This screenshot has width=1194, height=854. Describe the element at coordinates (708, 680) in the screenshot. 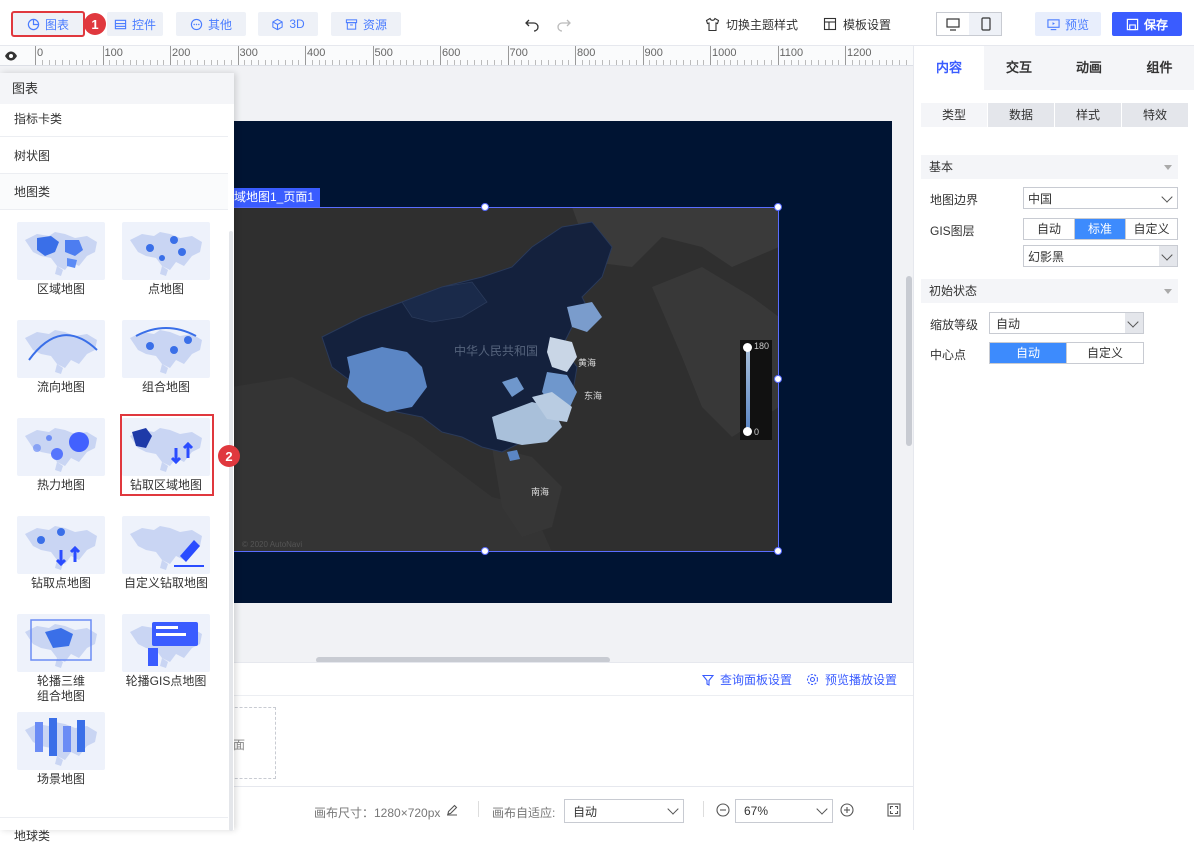

I see `filter-icon` at that location.